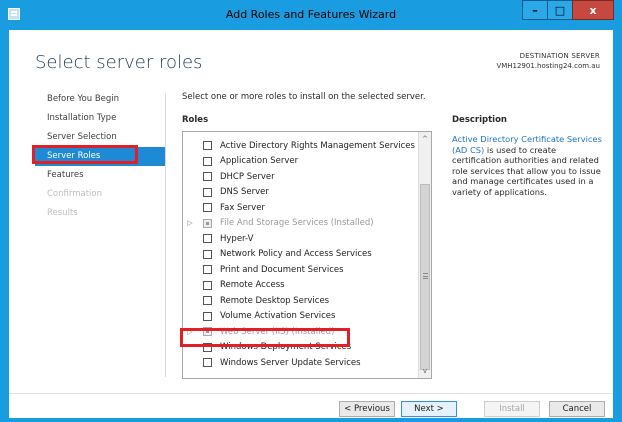 The width and height of the screenshot is (622, 422). What do you see at coordinates (100, 99) in the screenshot?
I see `nav-item-before-you-begin: Before You Begin` at bounding box center [100, 99].